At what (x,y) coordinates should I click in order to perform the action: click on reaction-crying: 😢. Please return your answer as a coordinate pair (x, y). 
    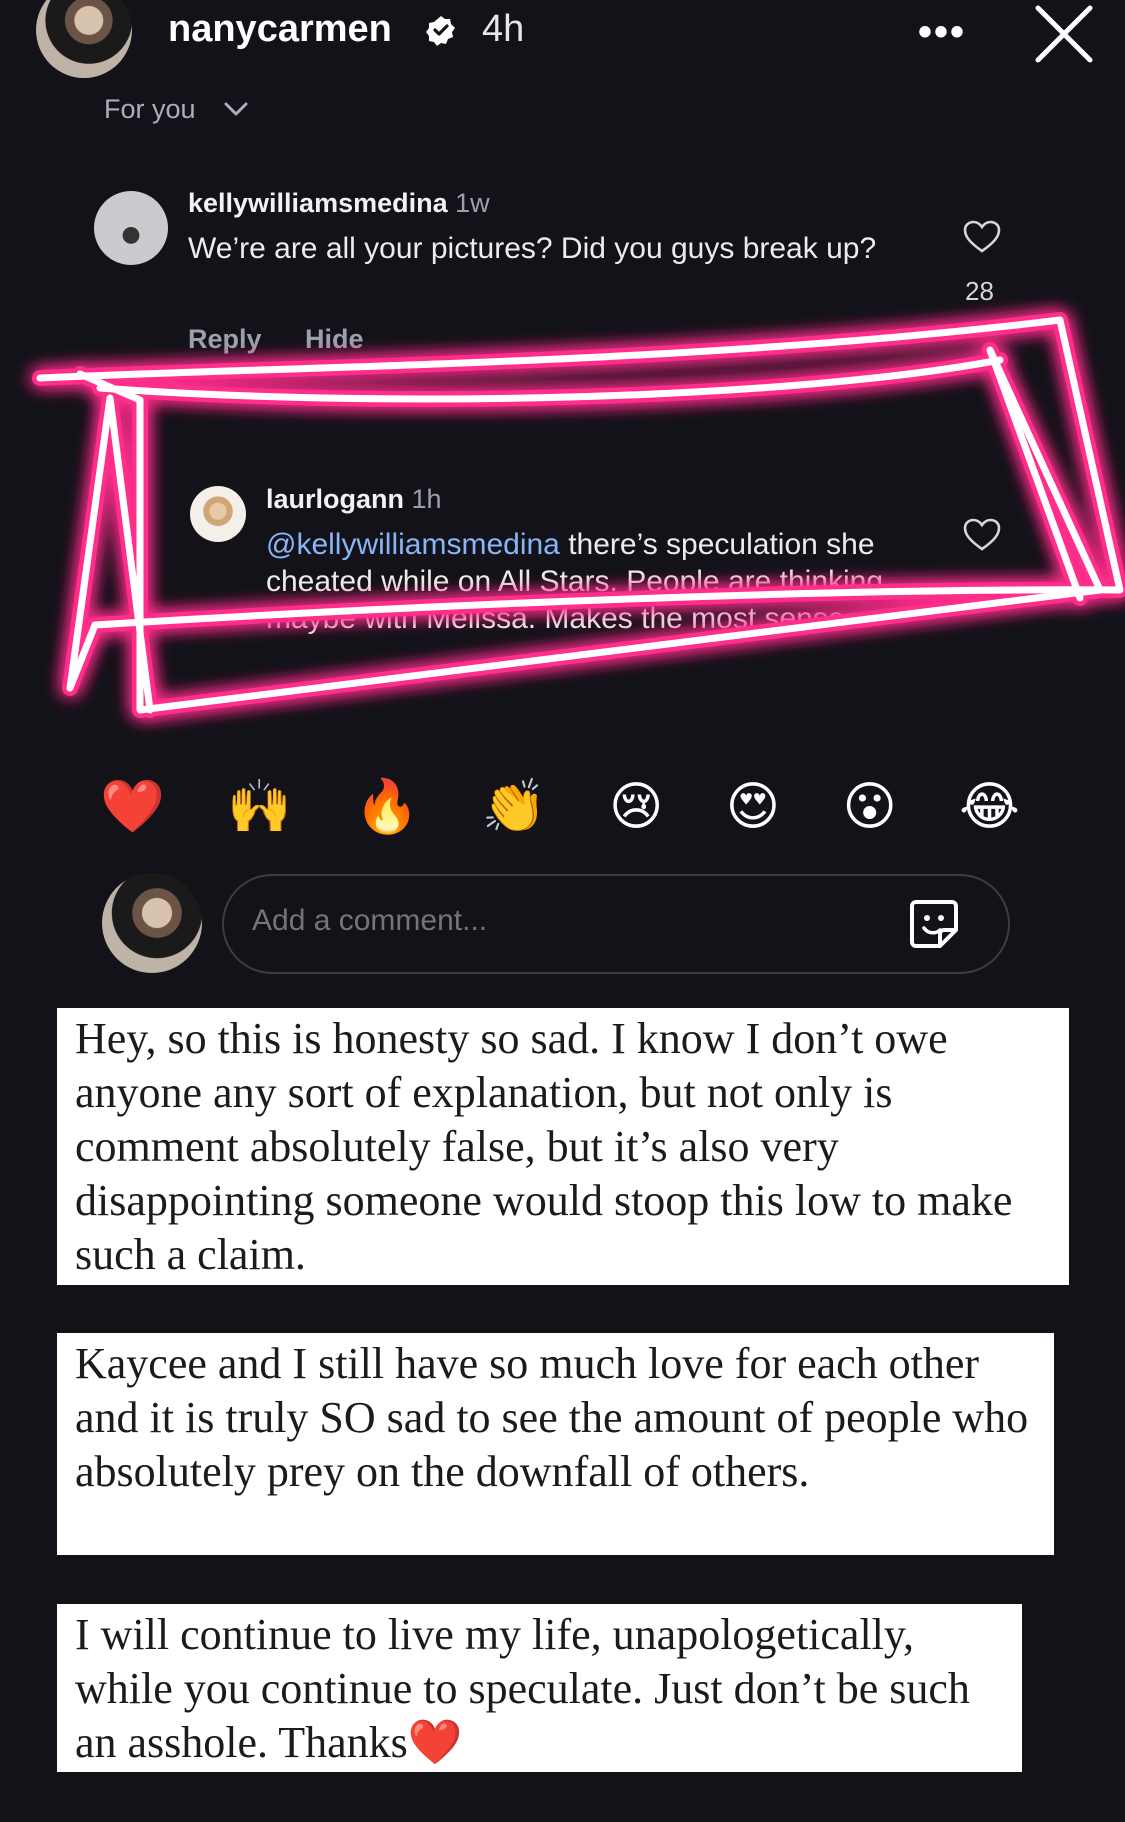
    Looking at the image, I should click on (636, 807).